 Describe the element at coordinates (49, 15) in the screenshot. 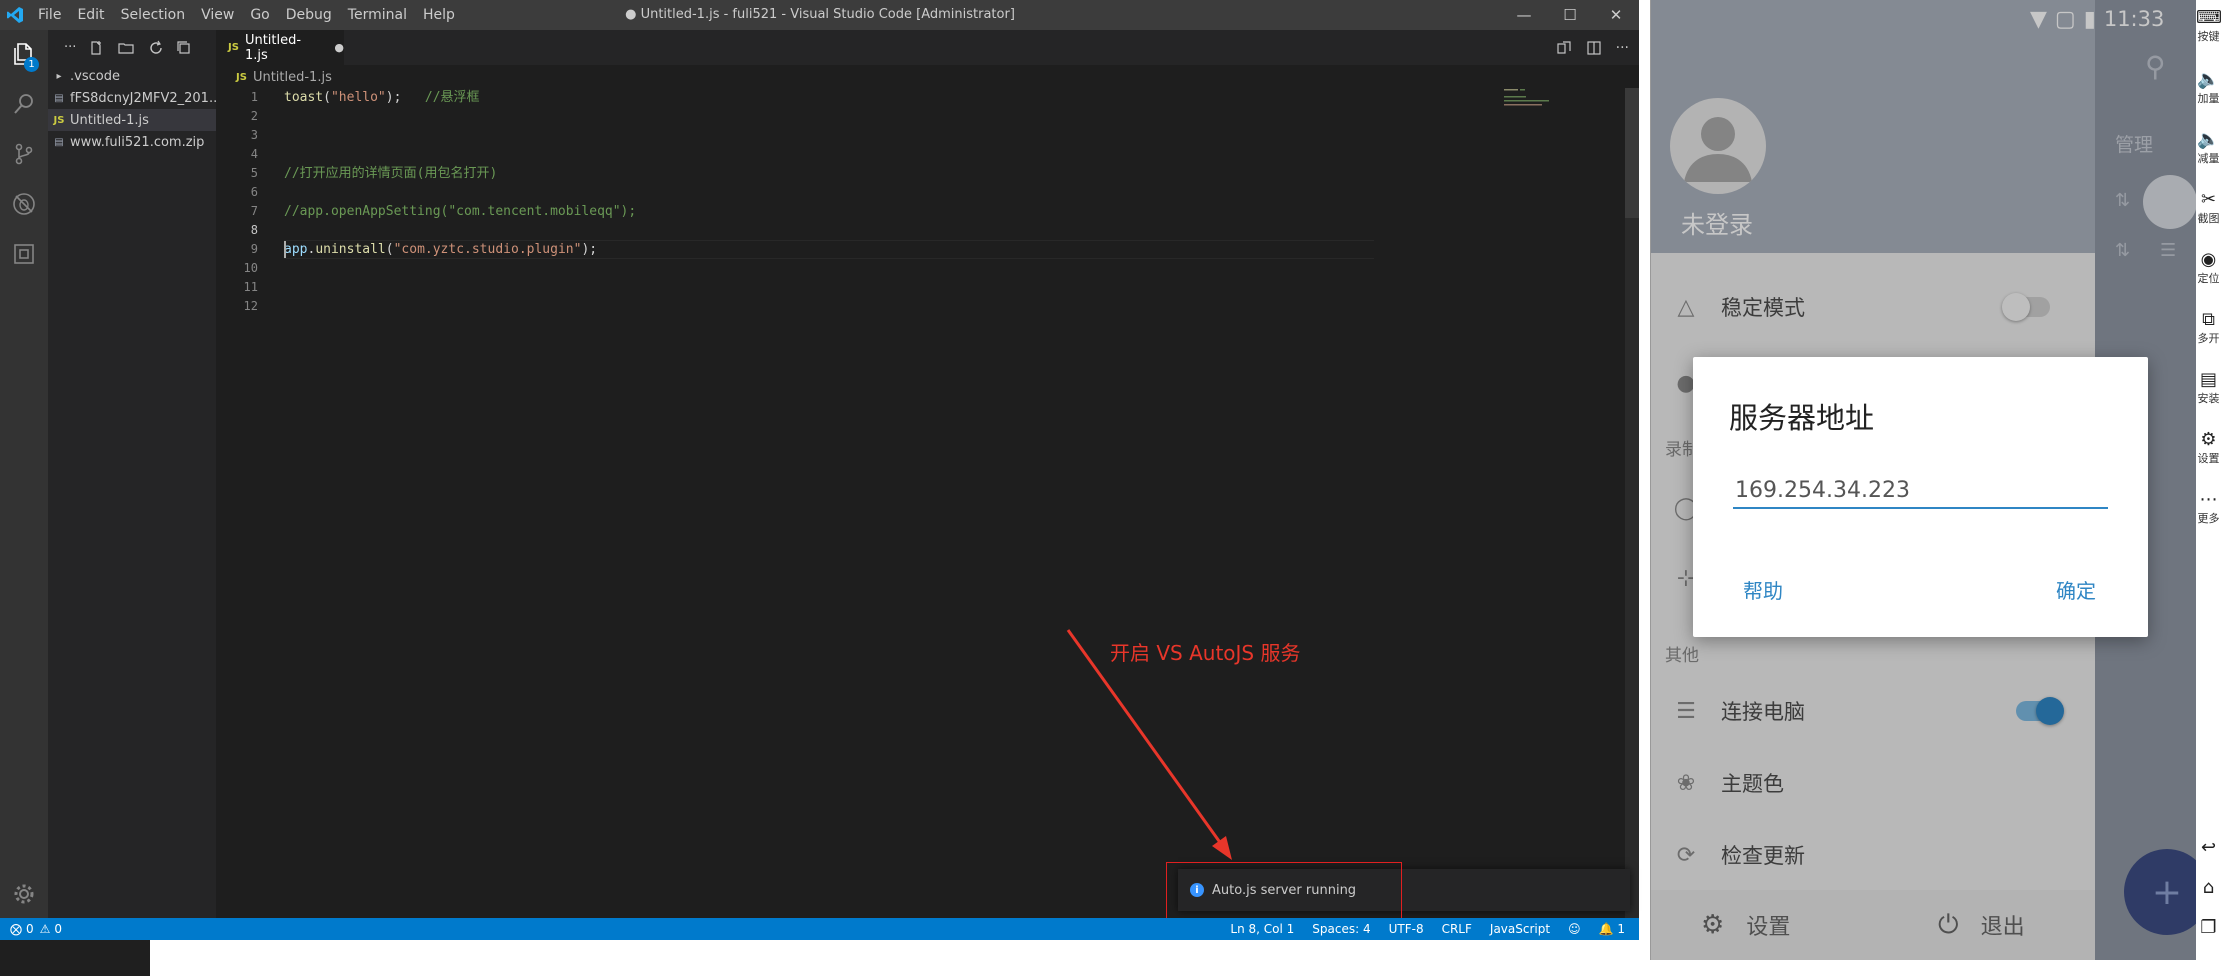

I see `menu-file: File` at that location.